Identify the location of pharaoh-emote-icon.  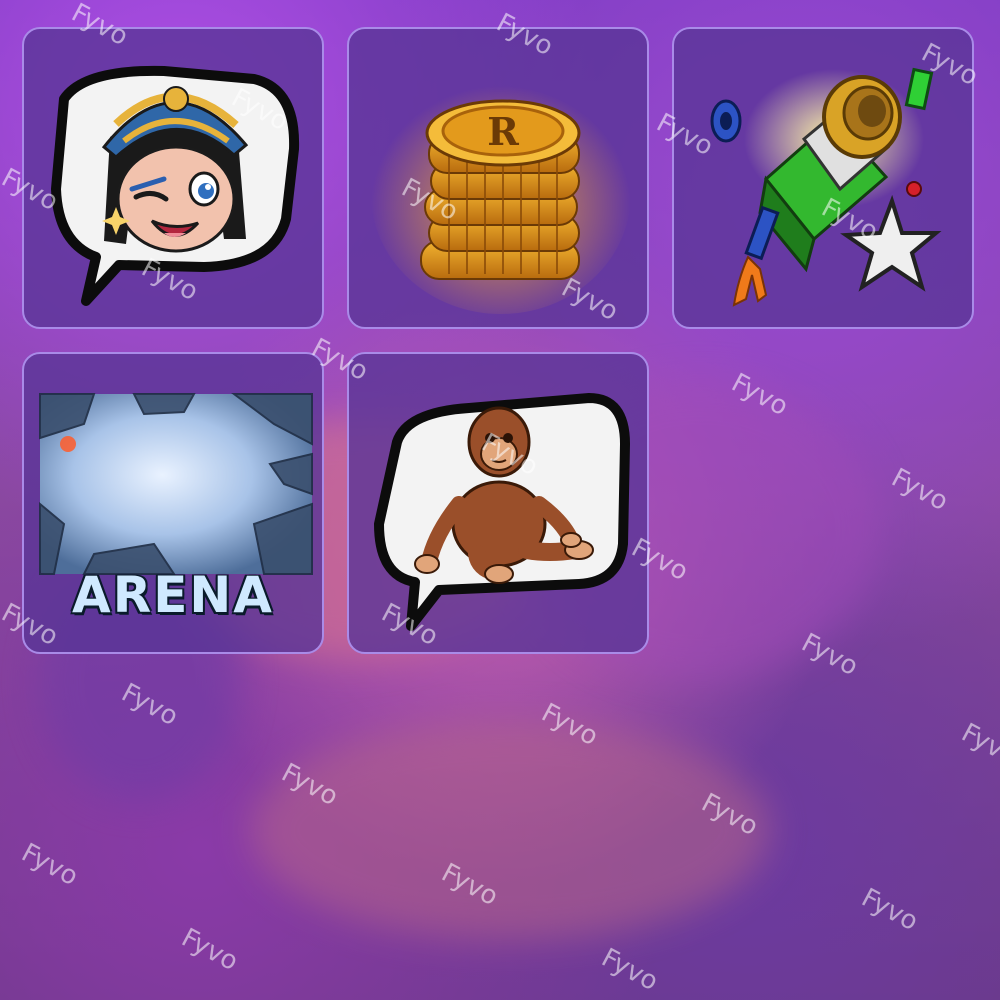
(175, 185).